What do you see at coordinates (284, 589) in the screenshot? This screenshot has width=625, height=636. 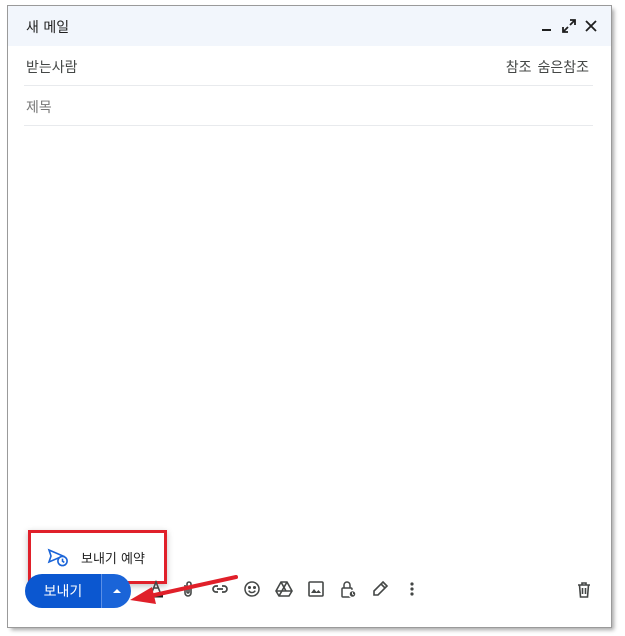 I see `drive-icon` at bounding box center [284, 589].